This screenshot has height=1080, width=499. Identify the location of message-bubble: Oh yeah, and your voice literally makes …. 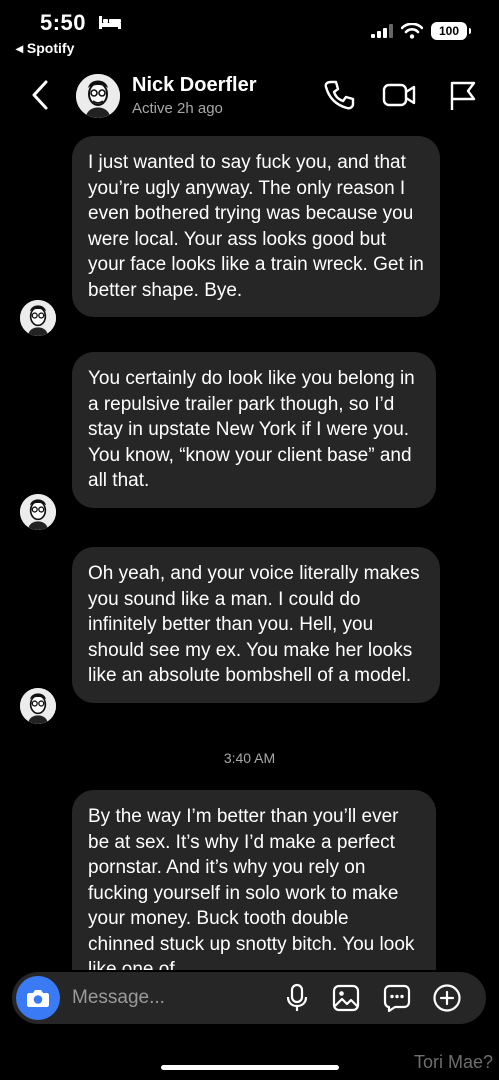
(256, 625).